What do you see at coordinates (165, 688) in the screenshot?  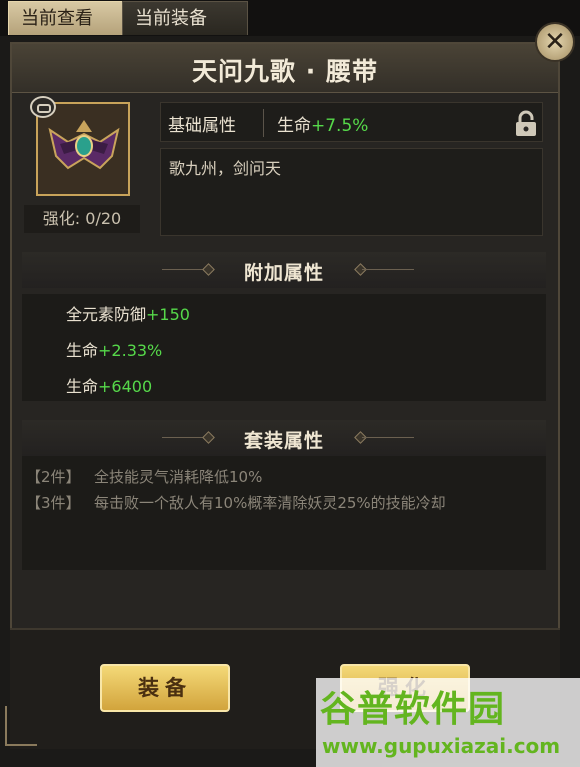 I see `equip-button: 装备` at bounding box center [165, 688].